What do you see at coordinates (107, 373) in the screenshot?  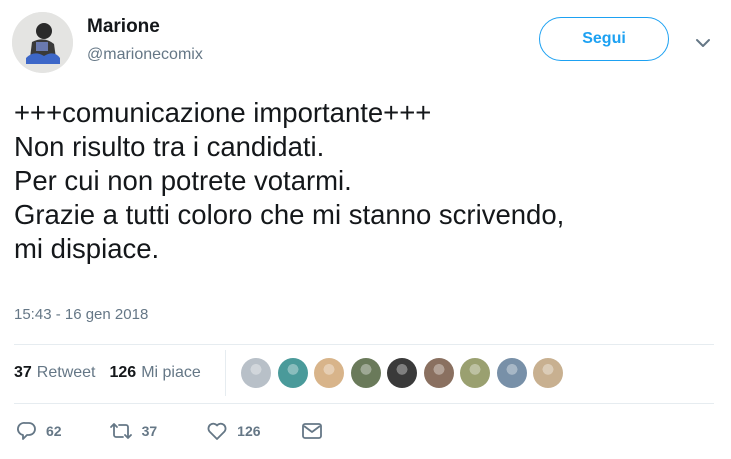 I see `engagement-stats: 37 Retweet 126 Mi piace` at bounding box center [107, 373].